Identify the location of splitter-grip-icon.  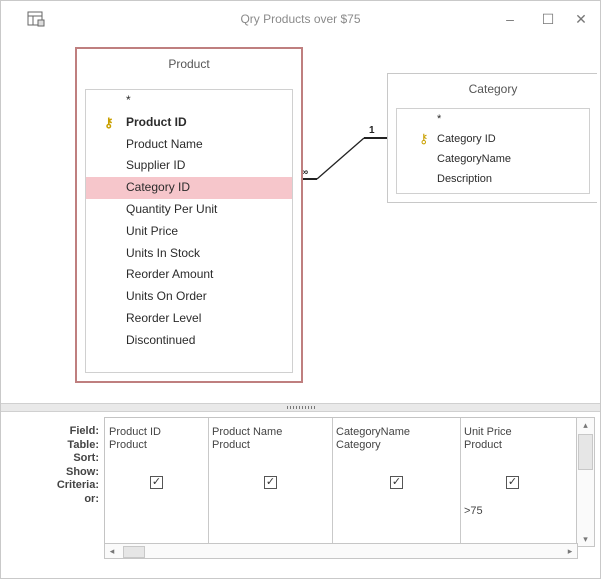
(301, 407).